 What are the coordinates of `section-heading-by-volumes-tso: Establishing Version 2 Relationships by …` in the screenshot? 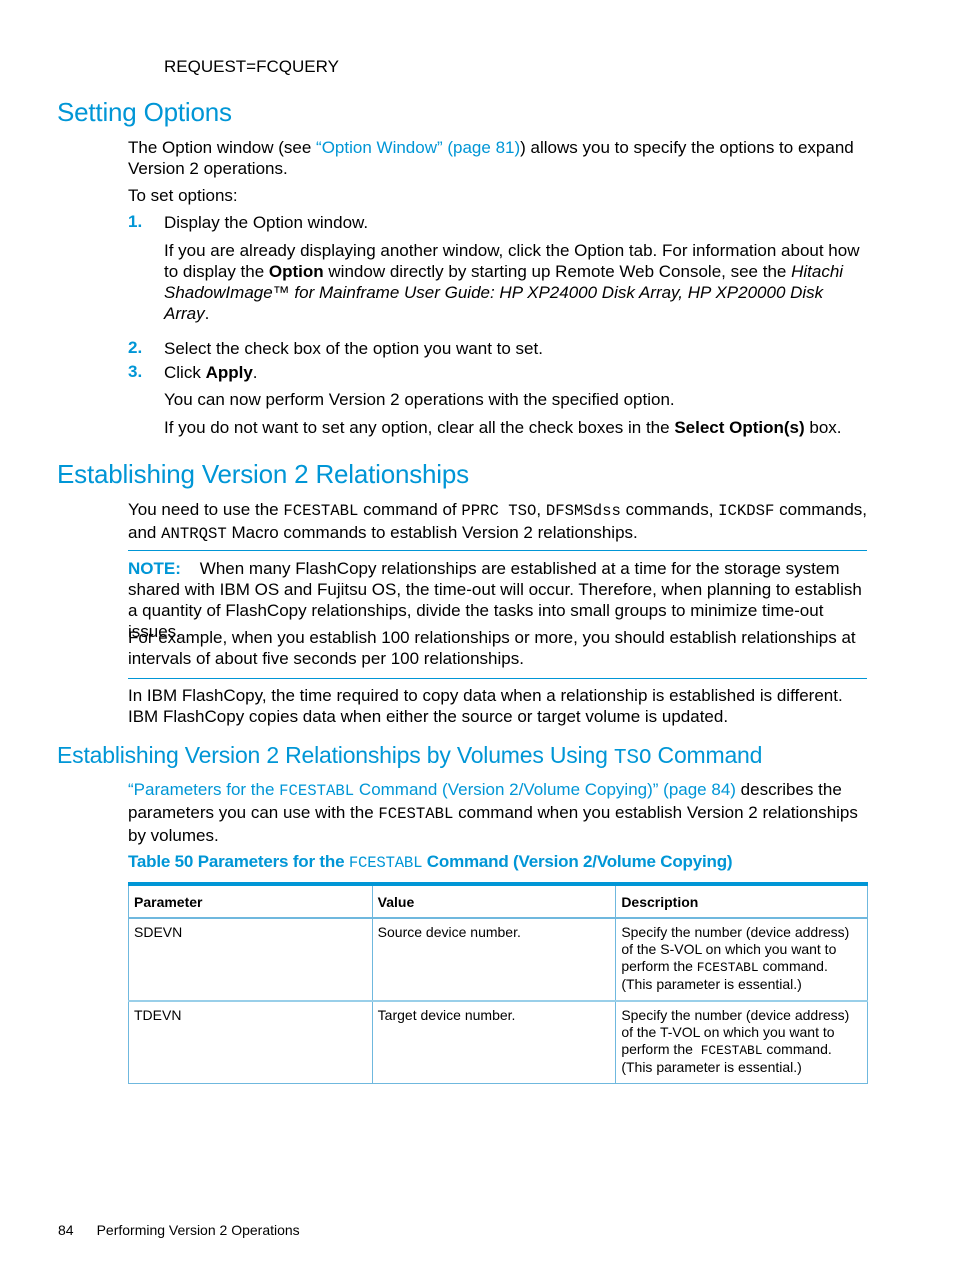 It's located at (409, 756).